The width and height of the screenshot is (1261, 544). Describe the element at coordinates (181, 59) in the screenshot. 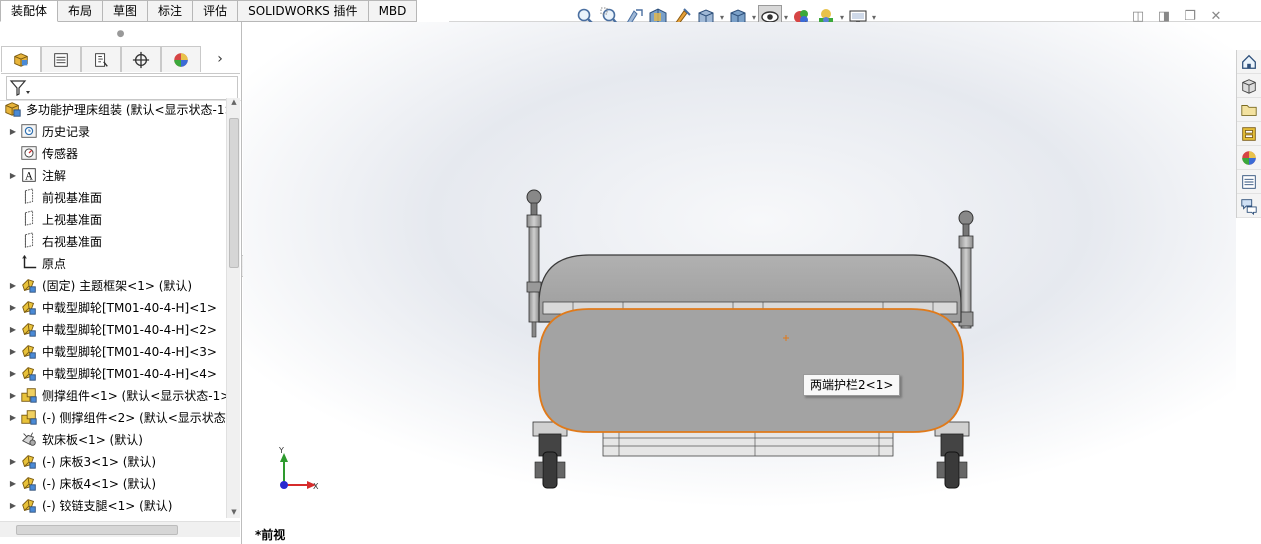

I see `displaymanager-tab` at that location.